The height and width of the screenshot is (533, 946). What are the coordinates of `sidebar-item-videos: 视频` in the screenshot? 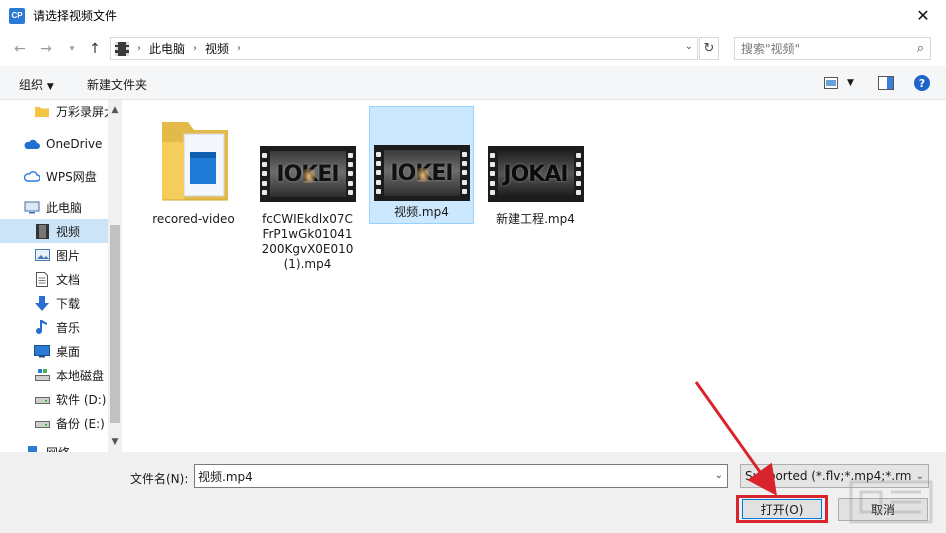 It's located at (54, 231).